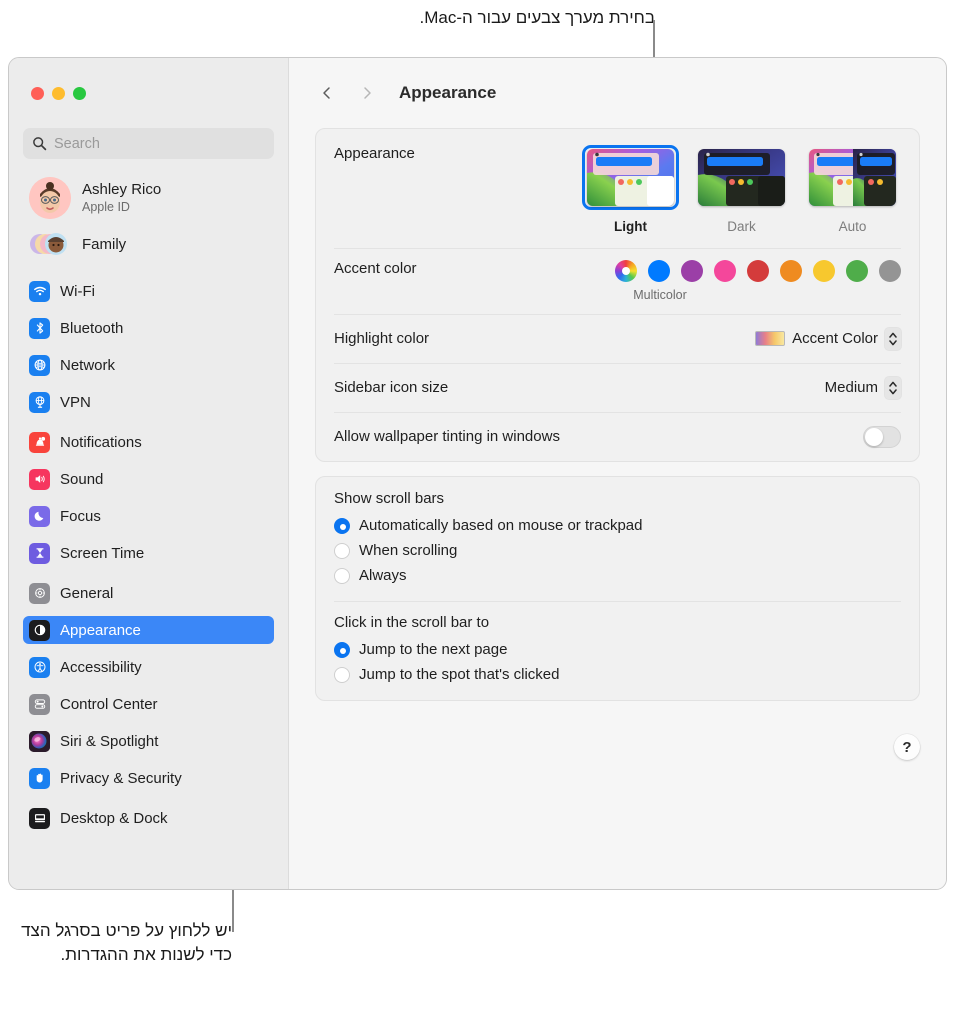 Image resolution: width=955 pixels, height=1021 pixels. Describe the element at coordinates (58, 93) in the screenshot. I see `minimize-button` at that location.